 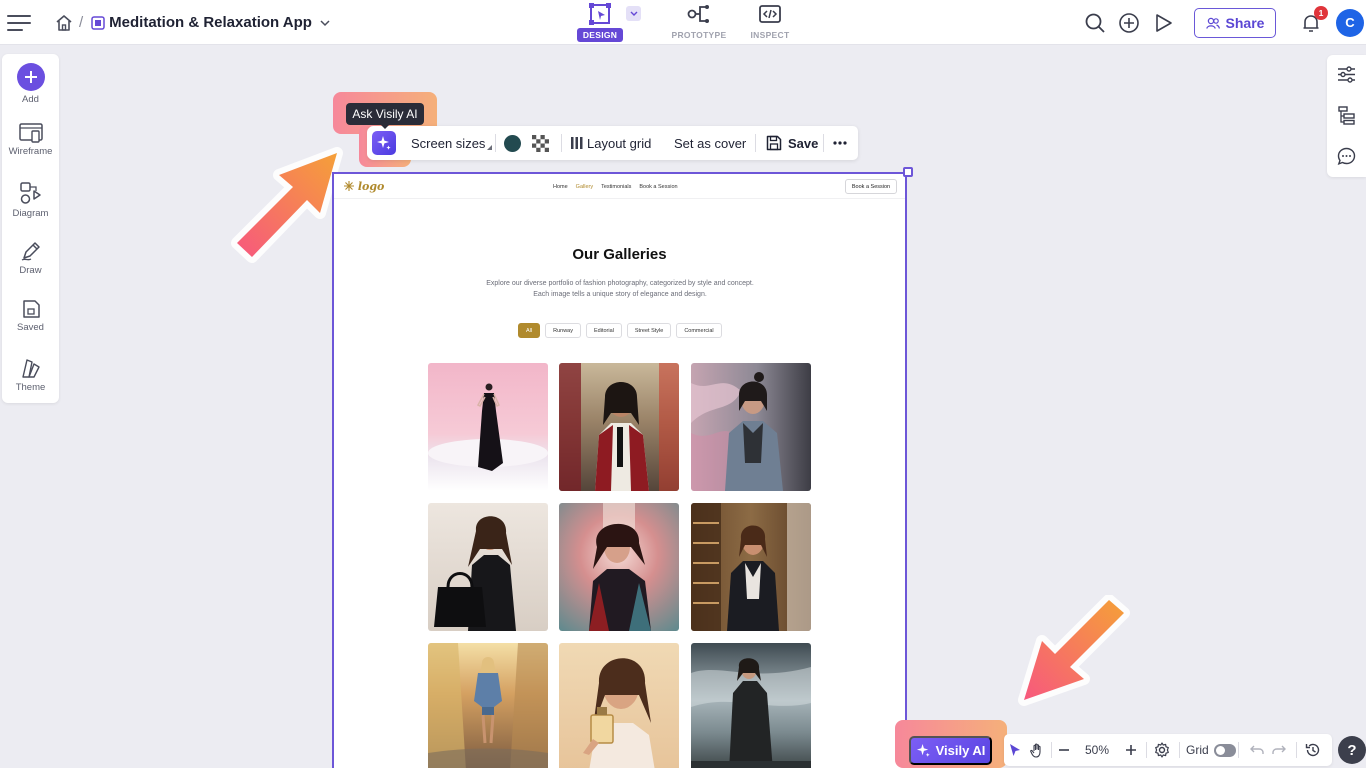 I want to click on grid-toggle-switch, so click(x=1224, y=750).